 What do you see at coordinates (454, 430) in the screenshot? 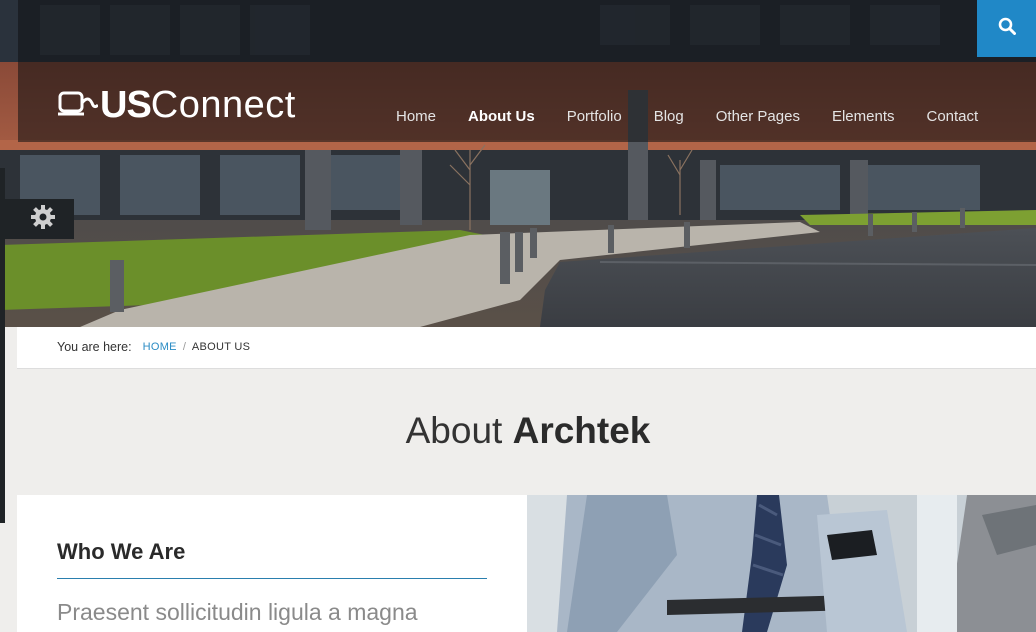
I see `page-title-light: About` at bounding box center [454, 430].